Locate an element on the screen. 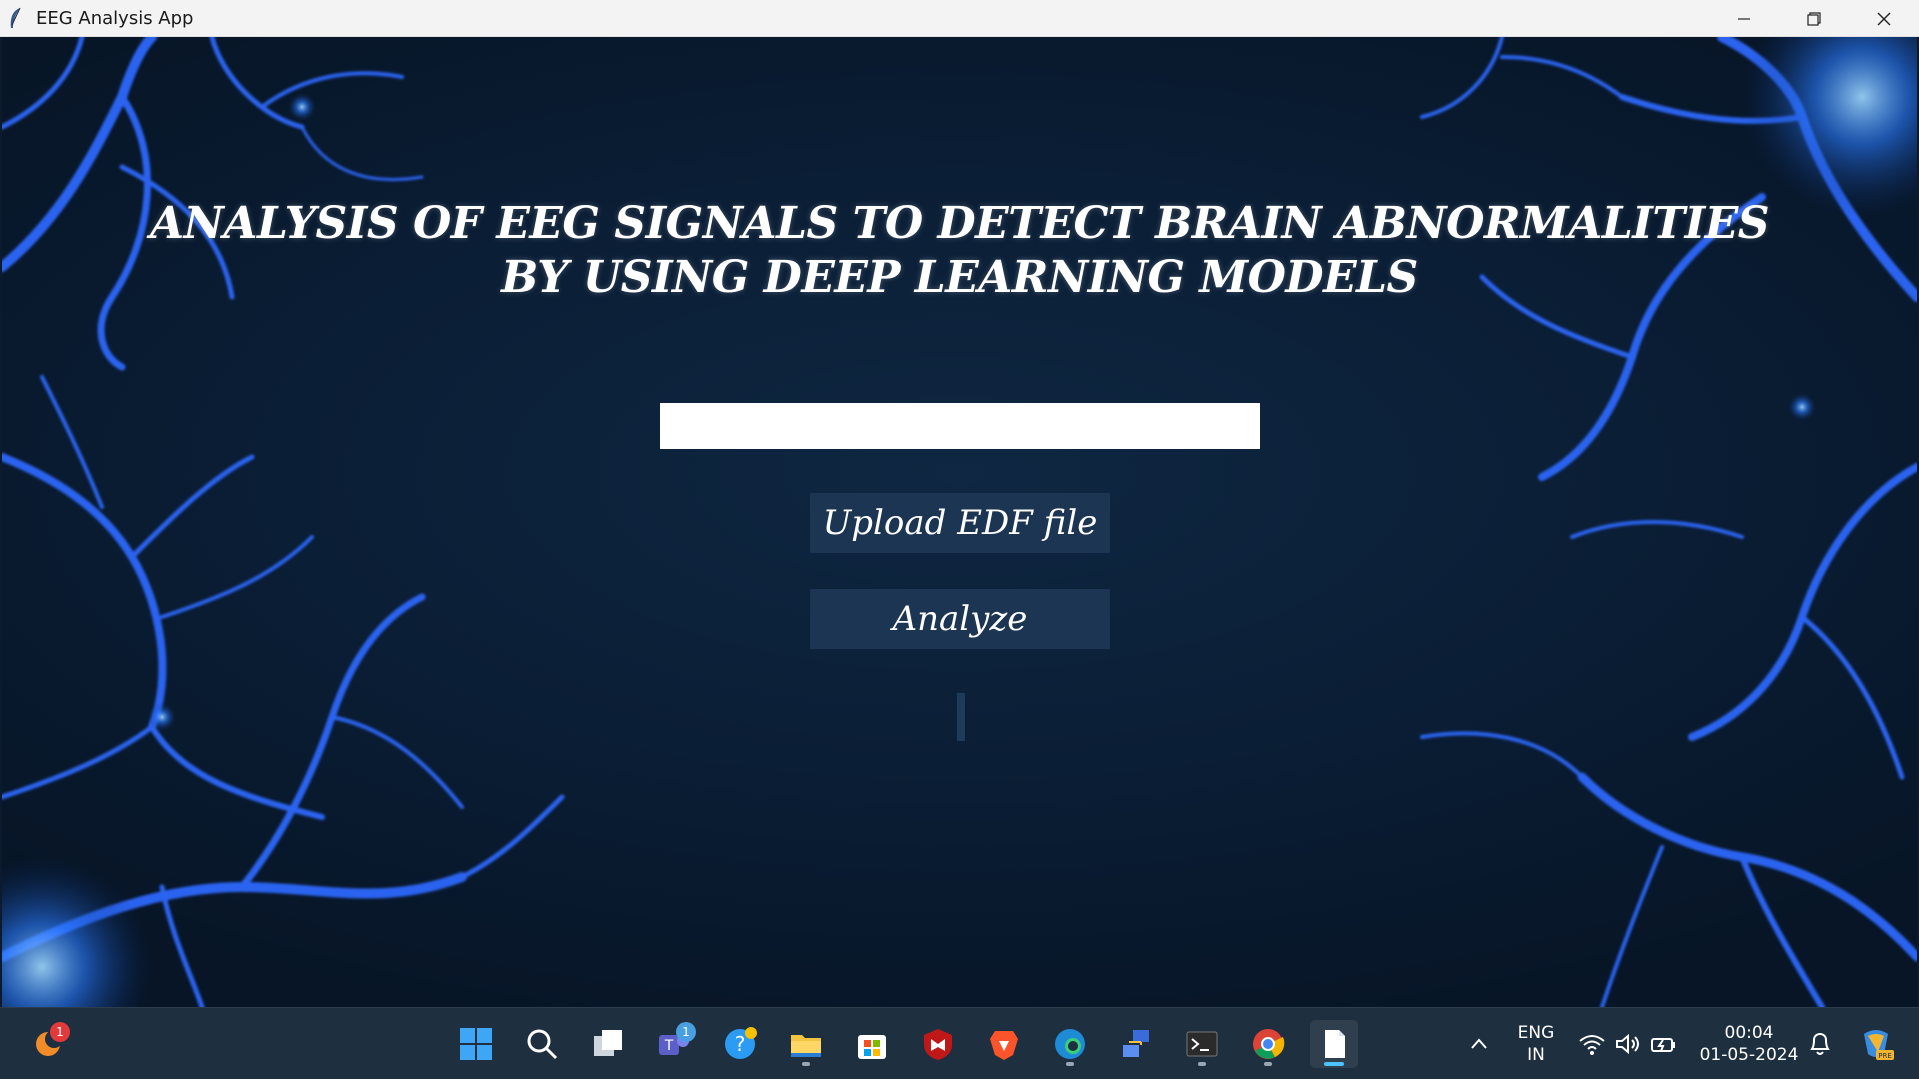 The image size is (1919, 1079). mcafee-button is located at coordinates (938, 1044).